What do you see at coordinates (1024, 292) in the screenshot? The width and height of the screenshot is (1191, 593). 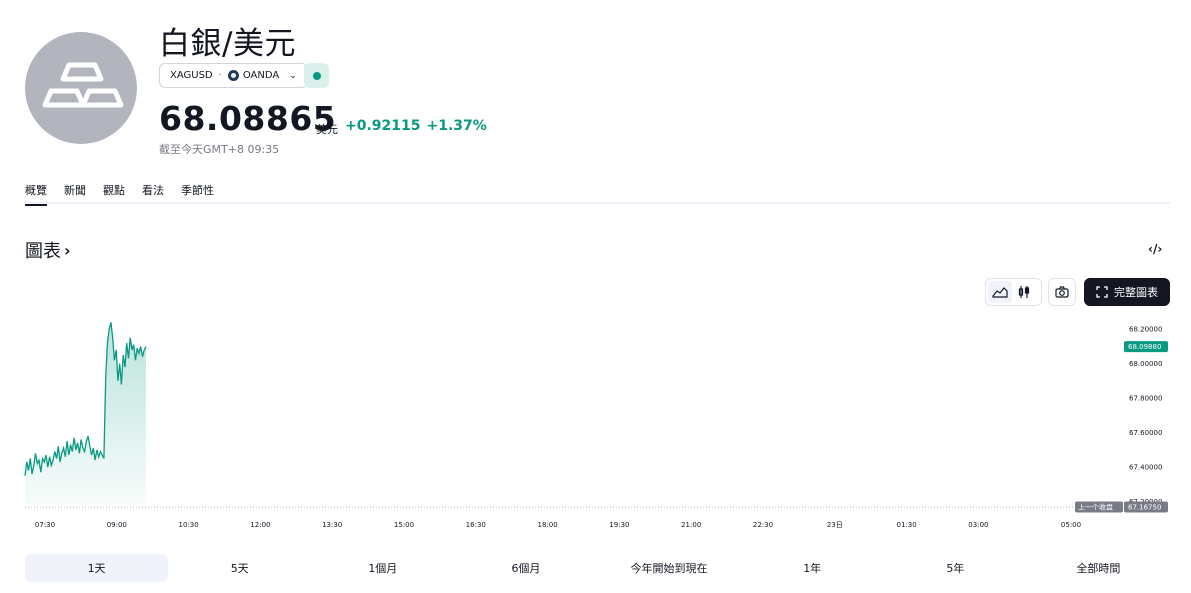 I see `candlestick-icon` at bounding box center [1024, 292].